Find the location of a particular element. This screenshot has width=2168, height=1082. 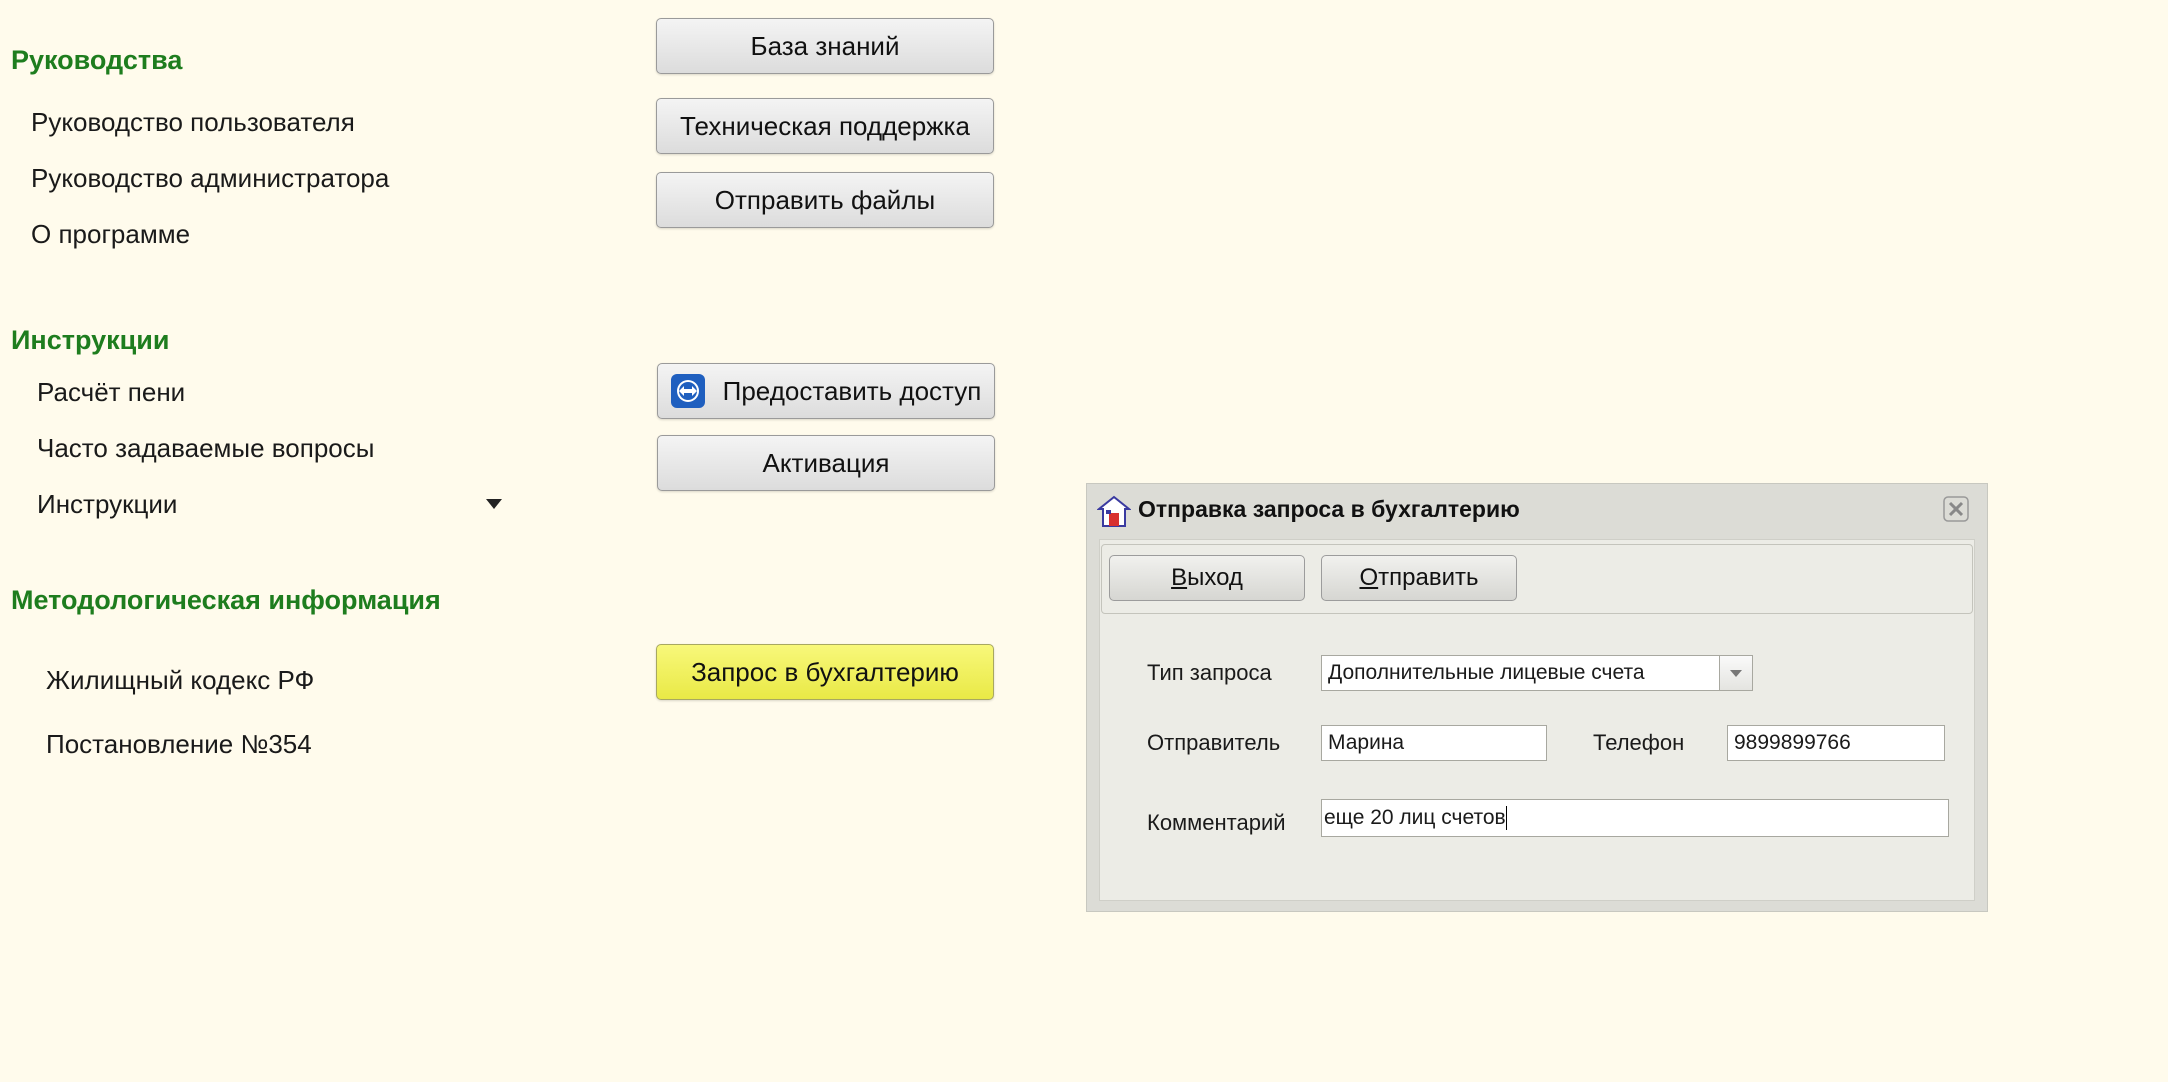

request-type-value: Дополнительные лицевые счета is located at coordinates (1486, 672).